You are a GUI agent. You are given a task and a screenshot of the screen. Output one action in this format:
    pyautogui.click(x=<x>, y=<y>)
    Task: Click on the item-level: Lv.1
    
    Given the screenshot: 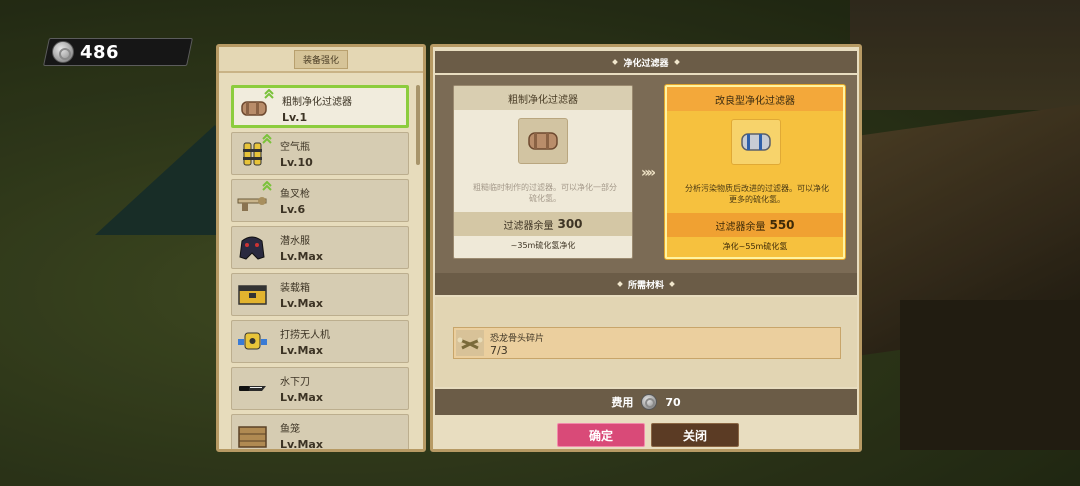 What is the action you would take?
    pyautogui.click(x=295, y=117)
    